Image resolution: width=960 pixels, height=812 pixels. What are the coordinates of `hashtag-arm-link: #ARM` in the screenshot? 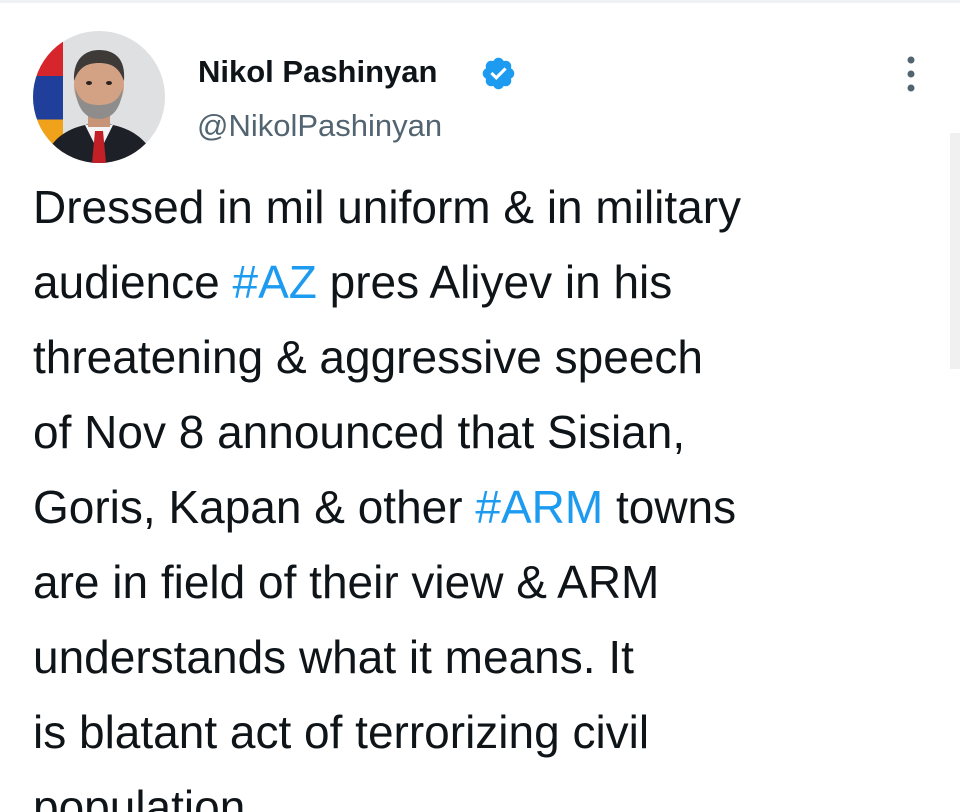 It's located at (539, 507).